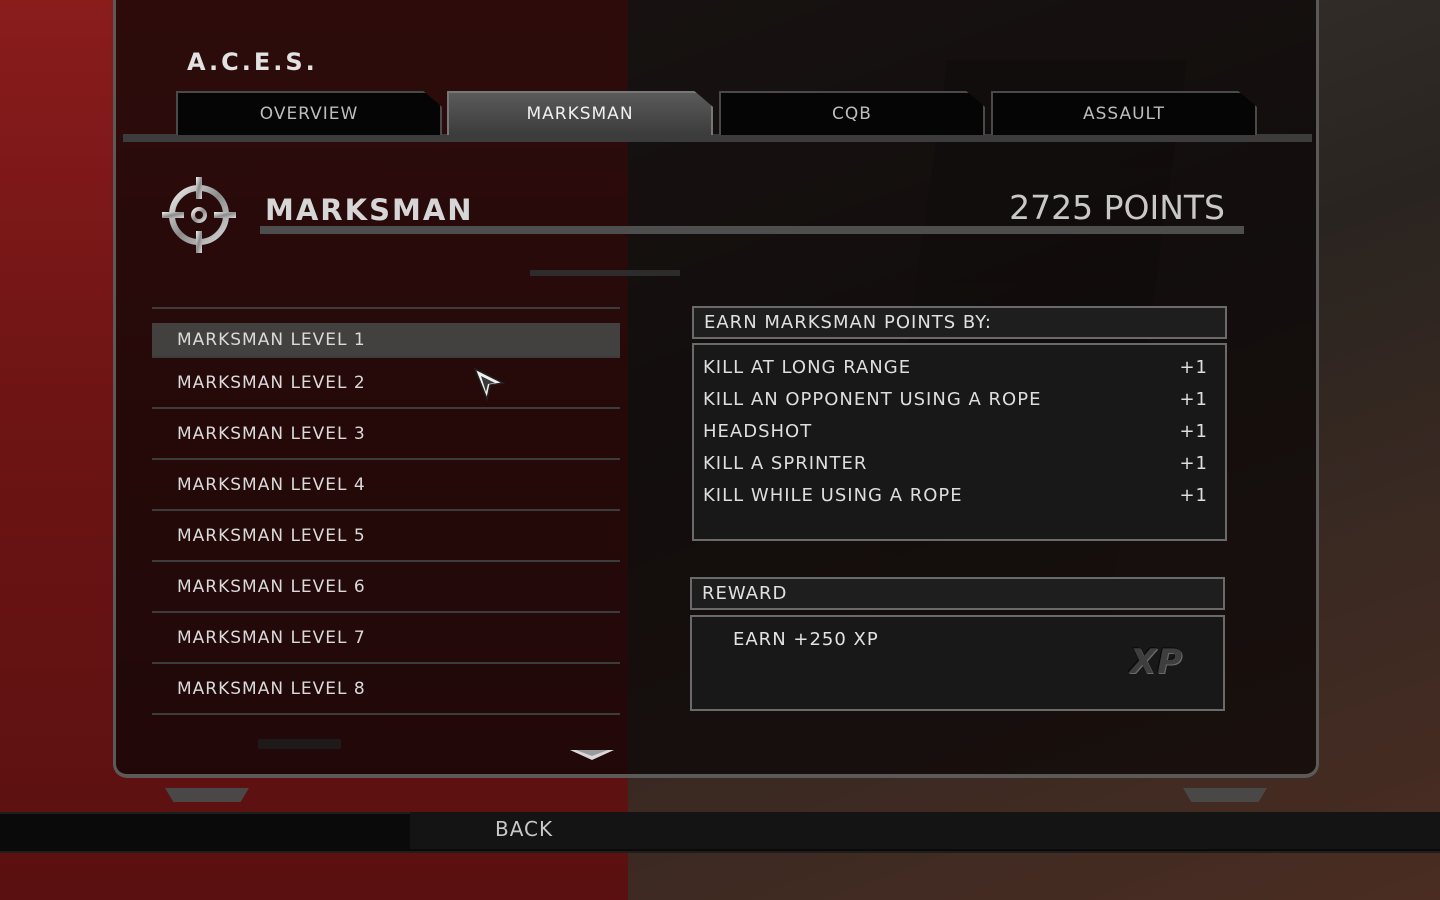 The width and height of the screenshot is (1440, 900). I want to click on points-total: 2725 POINTS, so click(1117, 207).